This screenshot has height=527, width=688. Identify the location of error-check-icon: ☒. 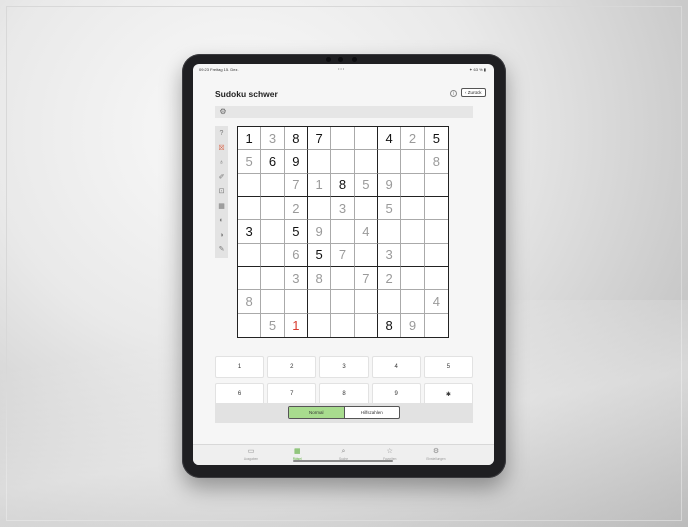
(221, 148).